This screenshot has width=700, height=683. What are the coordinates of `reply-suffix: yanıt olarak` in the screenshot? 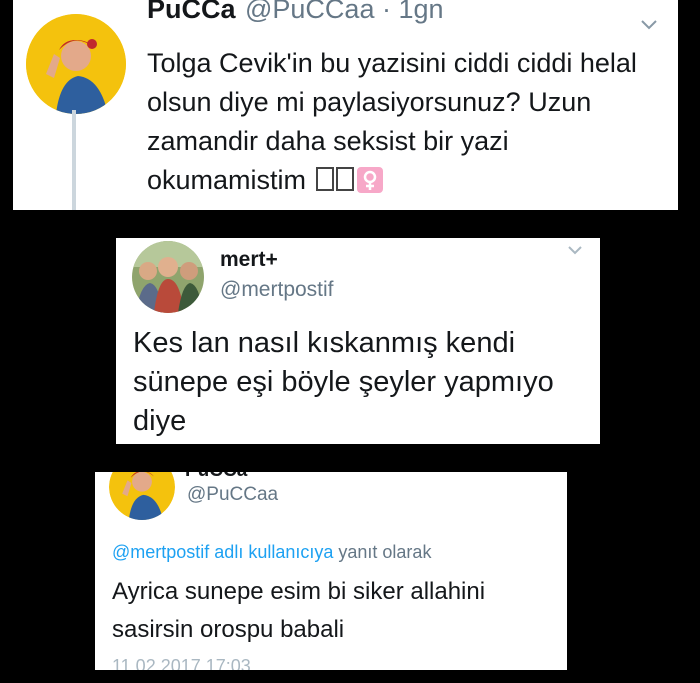 It's located at (385, 552).